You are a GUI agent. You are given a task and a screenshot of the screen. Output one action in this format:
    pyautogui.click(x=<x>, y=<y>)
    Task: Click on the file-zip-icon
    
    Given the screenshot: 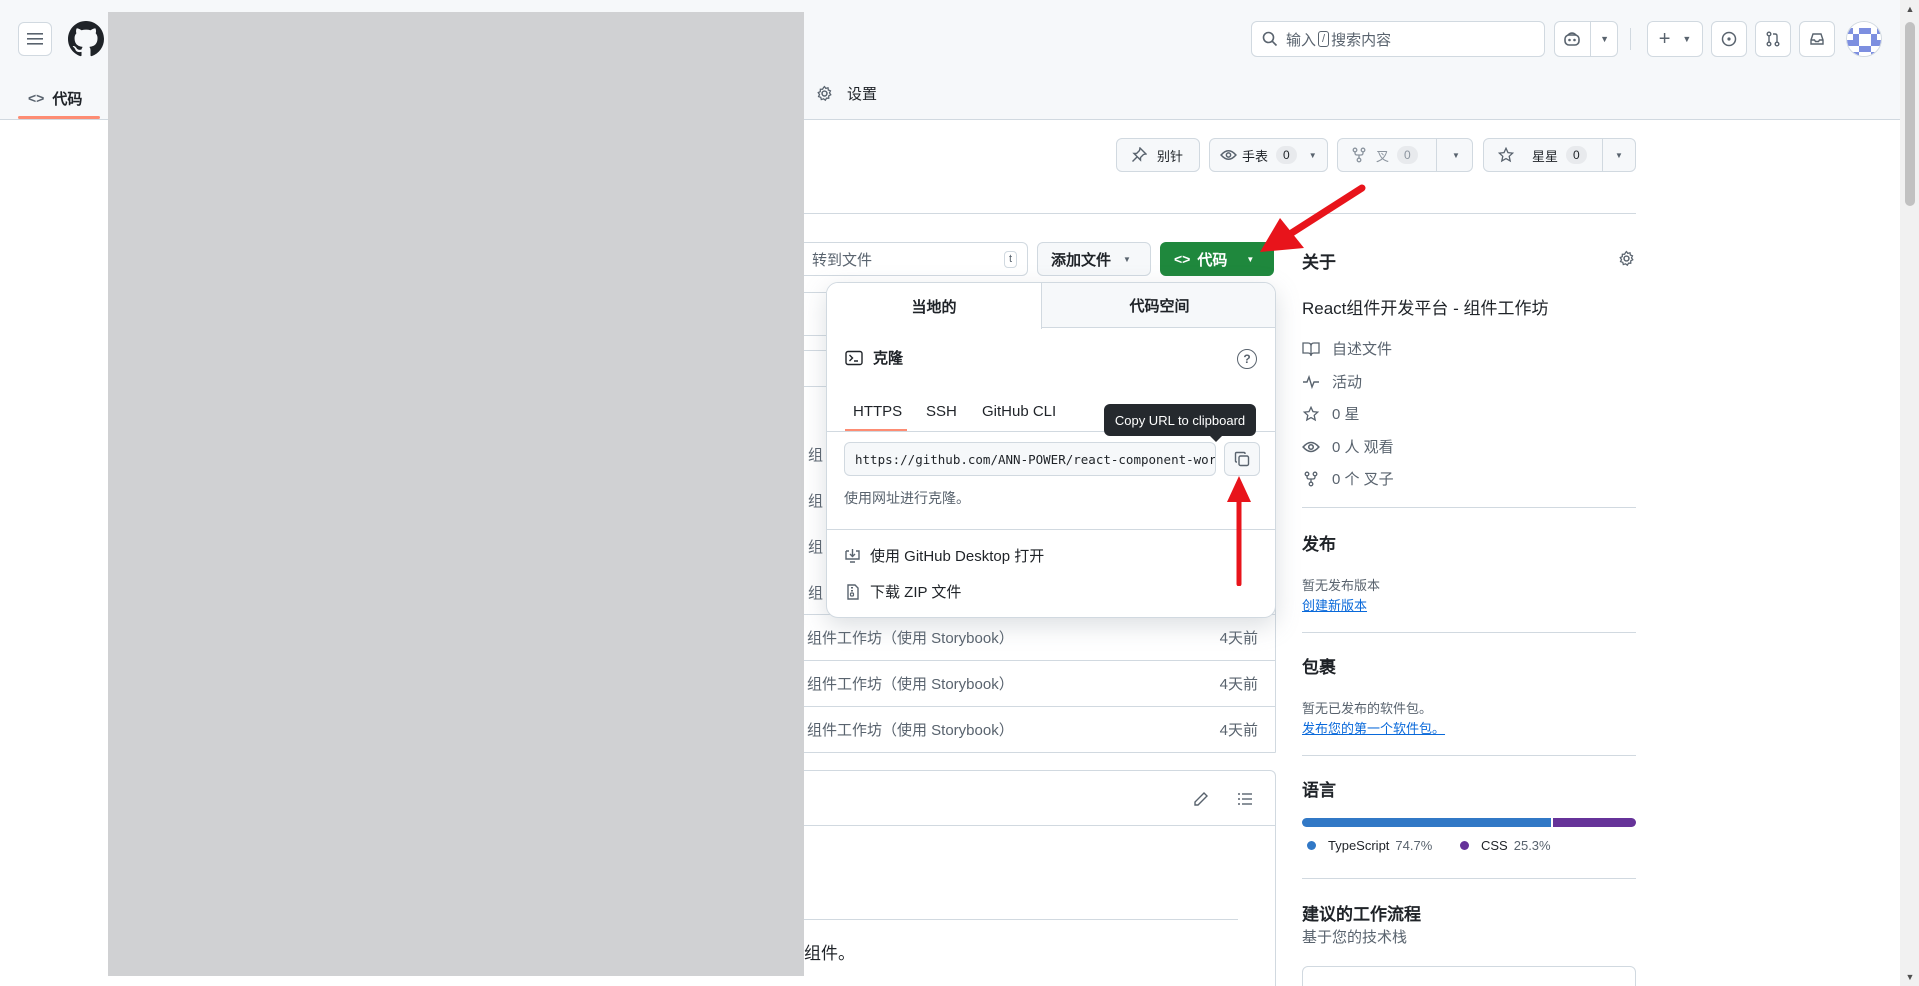 What is the action you would take?
    pyautogui.click(x=853, y=591)
    